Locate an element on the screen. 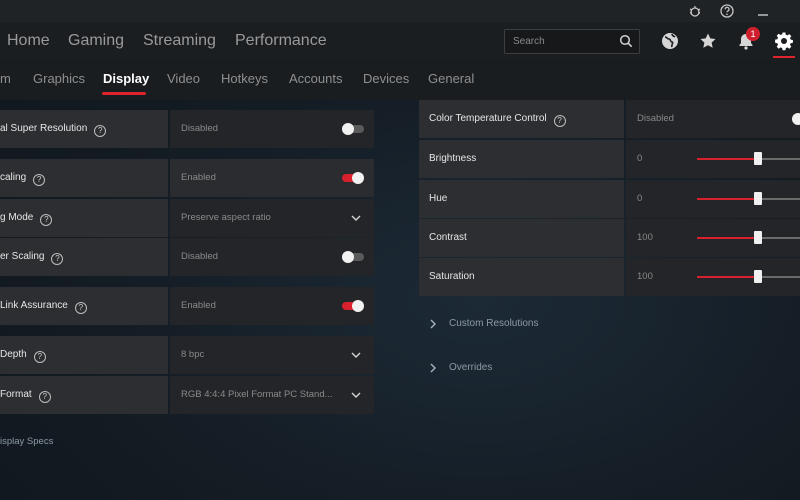 Image resolution: width=800 pixels, height=500 pixels. scaling-toggle is located at coordinates (353, 178).